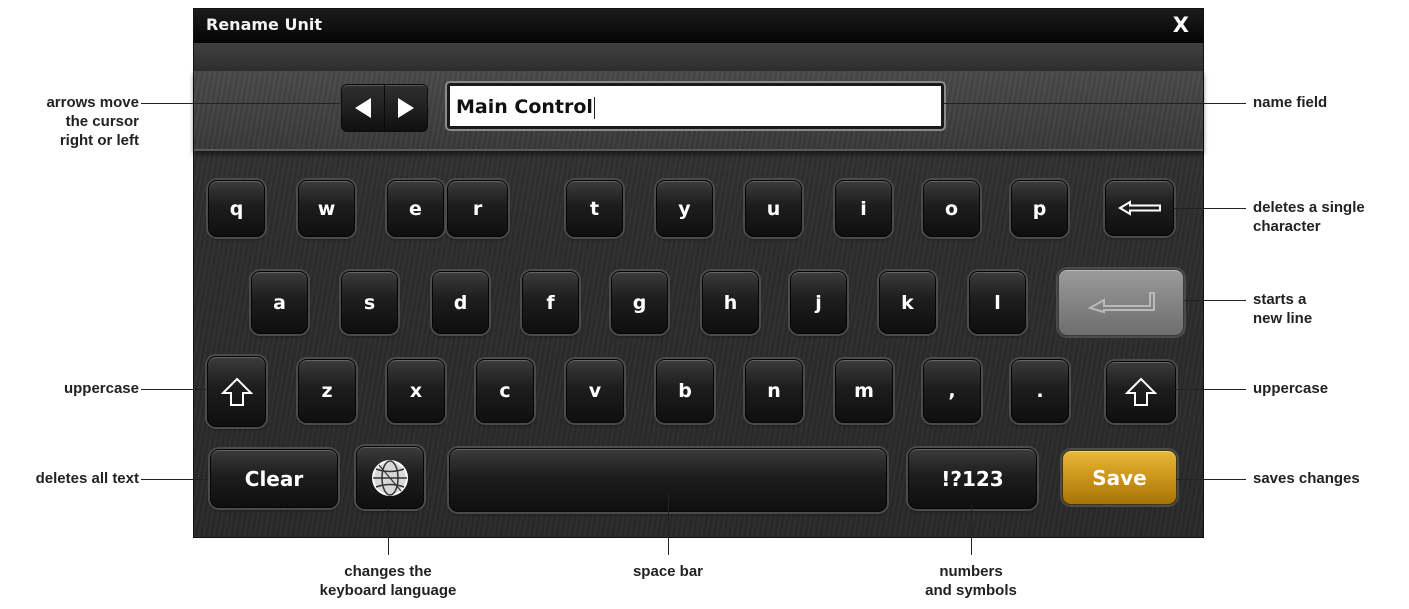  What do you see at coordinates (972, 478) in the screenshot?
I see `symbols-key: !?123` at bounding box center [972, 478].